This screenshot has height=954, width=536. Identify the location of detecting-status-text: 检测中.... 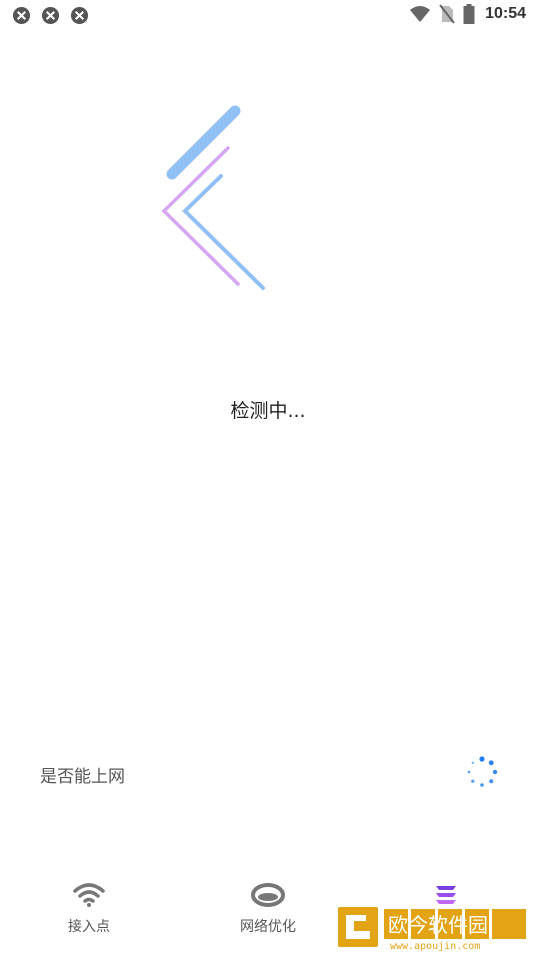
(268, 411).